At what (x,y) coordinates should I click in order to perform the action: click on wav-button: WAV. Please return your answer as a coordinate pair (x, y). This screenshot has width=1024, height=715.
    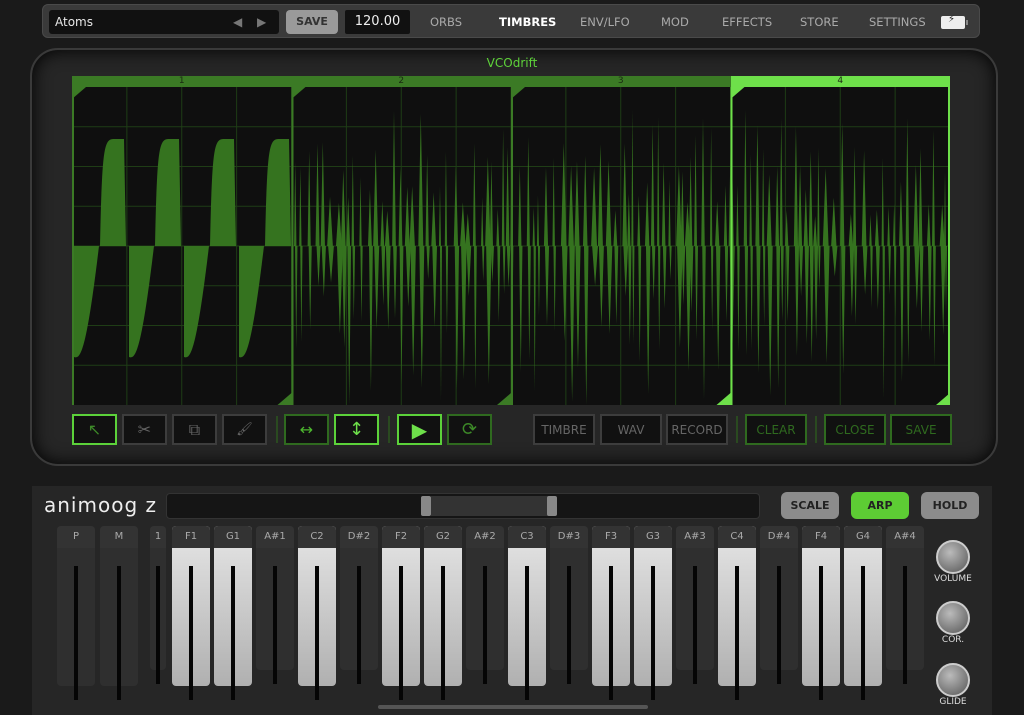
    Looking at the image, I should click on (631, 429).